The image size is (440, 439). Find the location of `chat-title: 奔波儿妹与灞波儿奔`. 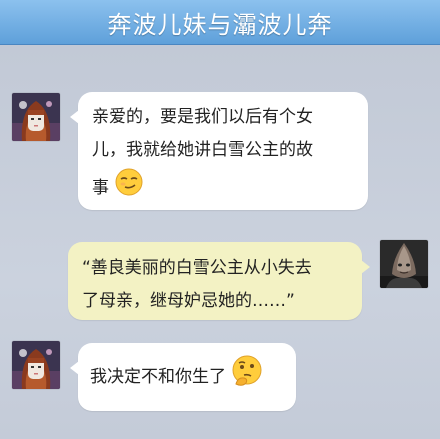

chat-title: 奔波儿妹与灞波儿奔 is located at coordinates (220, 24).